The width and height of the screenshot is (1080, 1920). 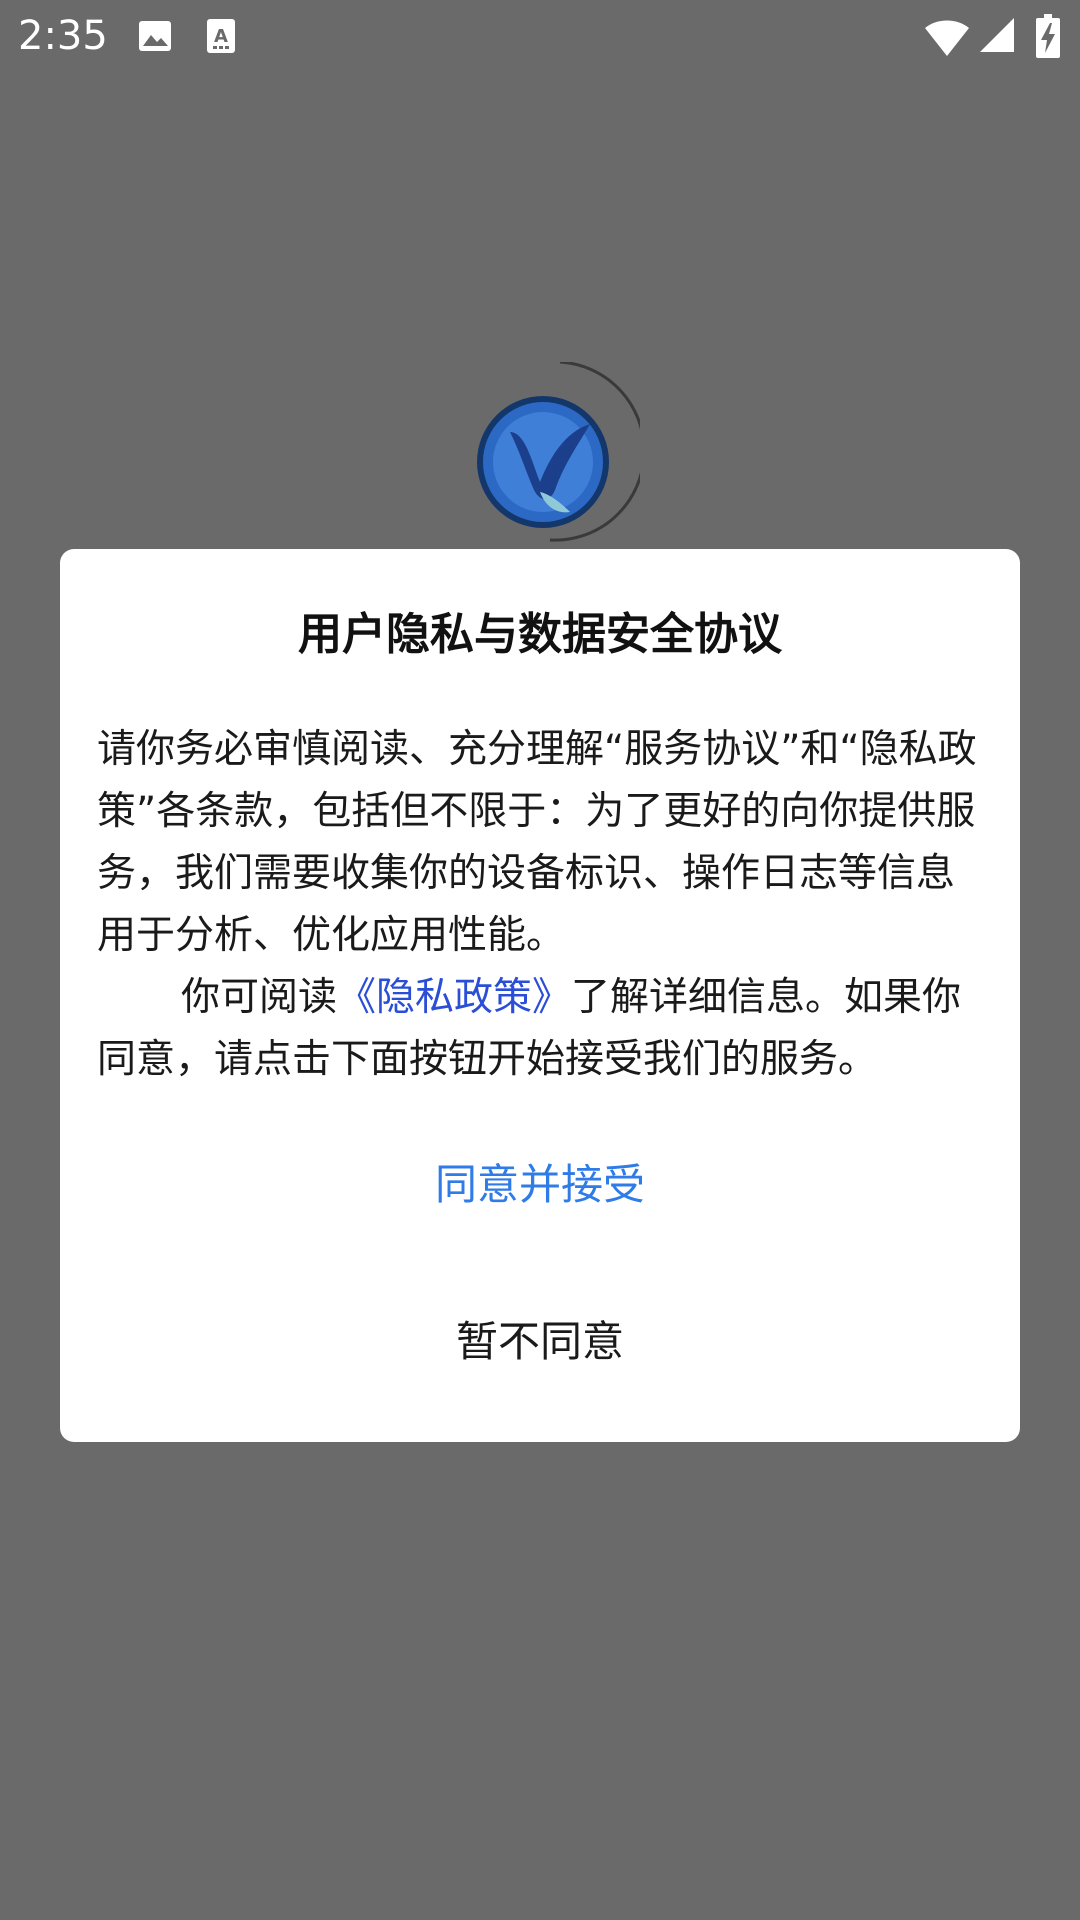 What do you see at coordinates (63, 36) in the screenshot?
I see `status-time: 2:35` at bounding box center [63, 36].